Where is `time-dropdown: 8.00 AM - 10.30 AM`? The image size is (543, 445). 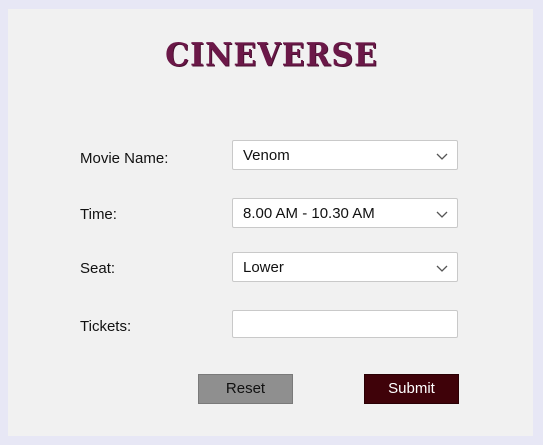
time-dropdown: 8.00 AM - 10.30 AM is located at coordinates (345, 213).